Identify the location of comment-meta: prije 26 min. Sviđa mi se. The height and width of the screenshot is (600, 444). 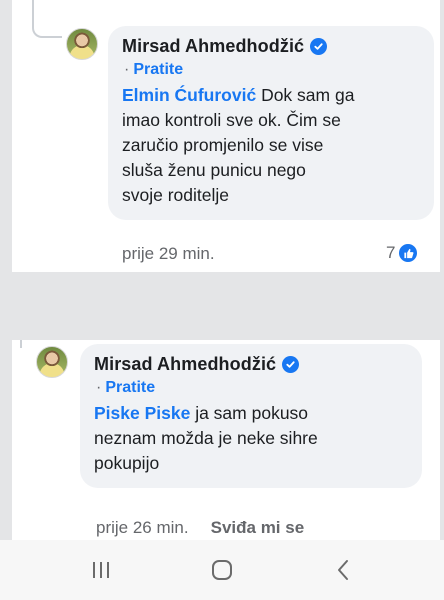
(200, 528).